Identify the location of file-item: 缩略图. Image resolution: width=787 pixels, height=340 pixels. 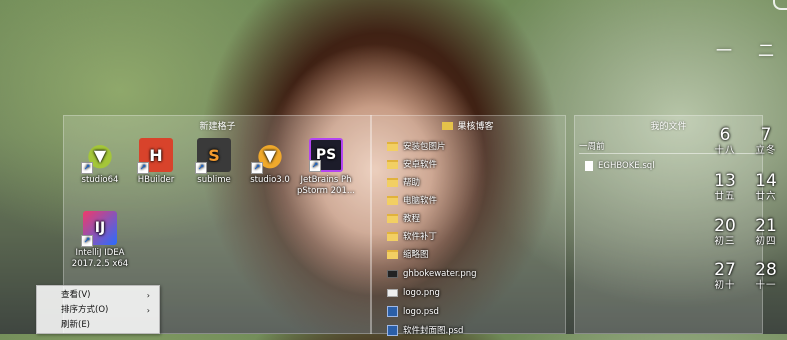
(408, 255).